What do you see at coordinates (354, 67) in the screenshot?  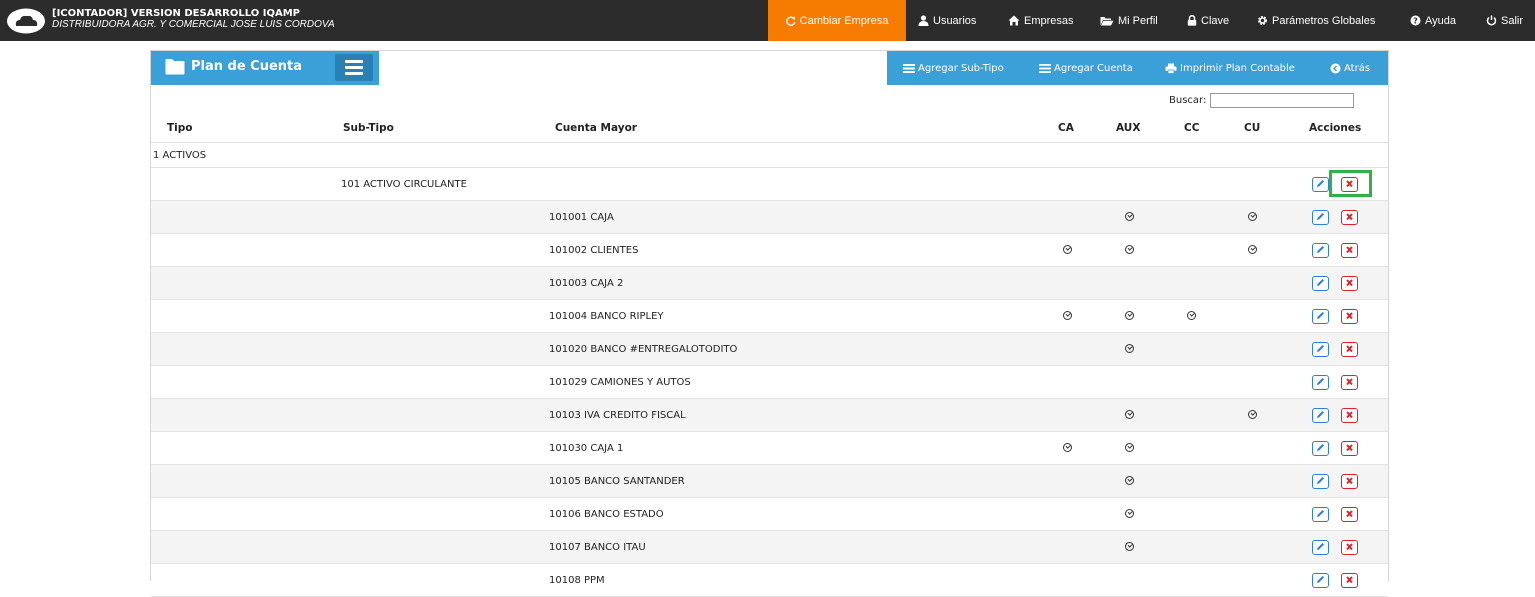 I see `menu-toggle-button` at bounding box center [354, 67].